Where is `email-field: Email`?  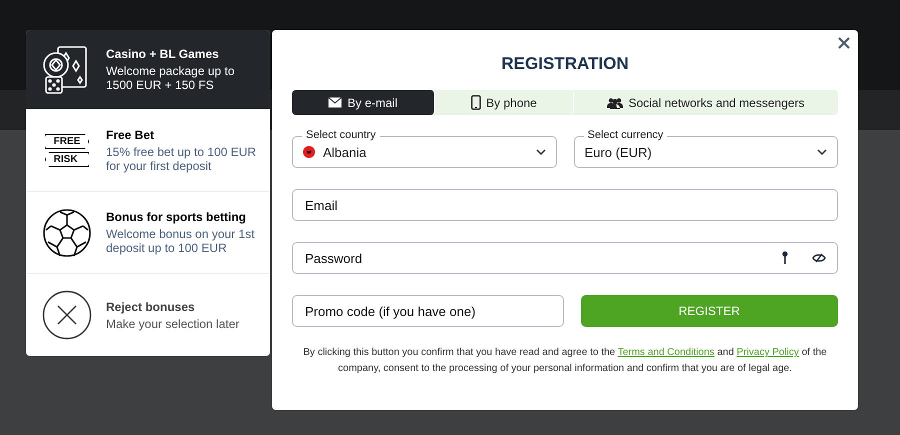
email-field: Email is located at coordinates (565, 205).